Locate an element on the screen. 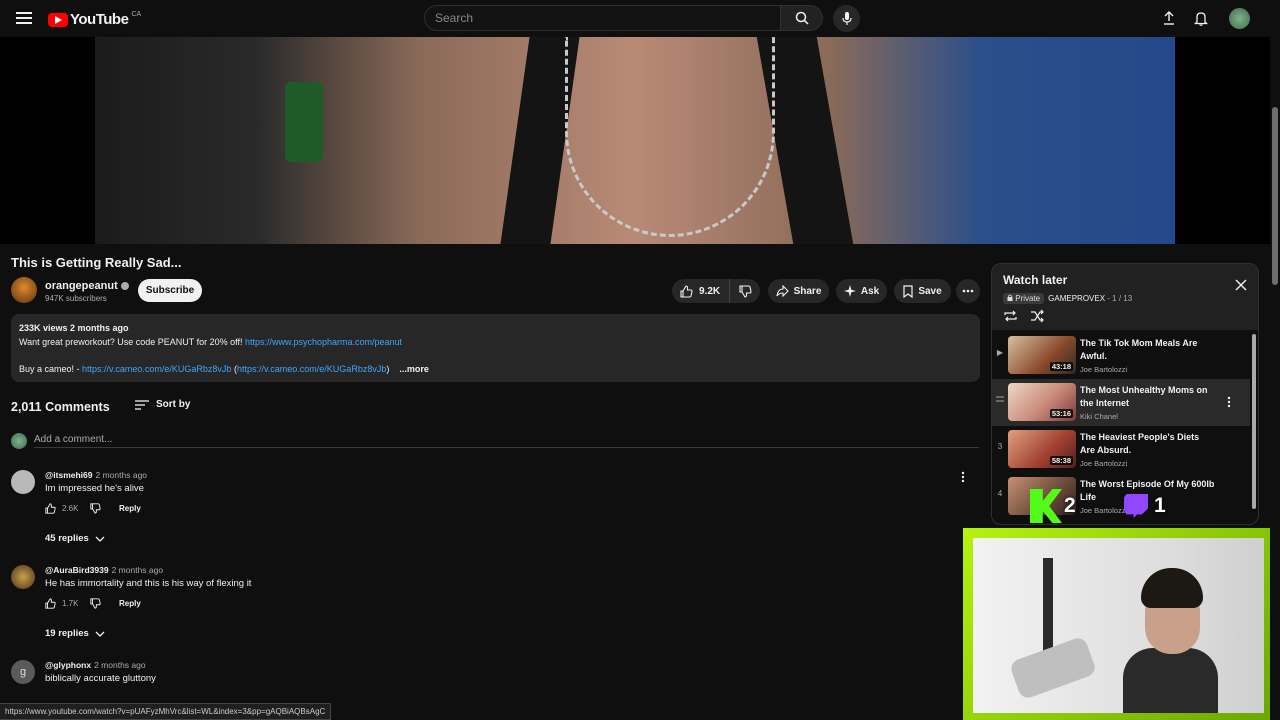  privacy-label: Private is located at coordinates (1028, 298).